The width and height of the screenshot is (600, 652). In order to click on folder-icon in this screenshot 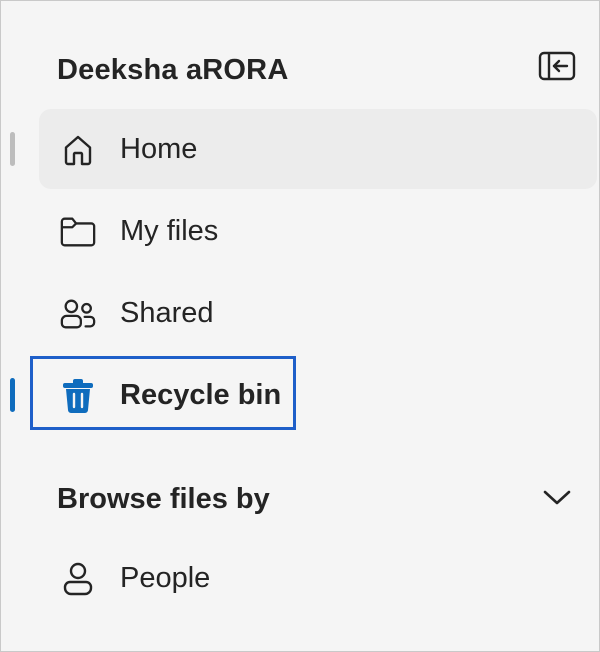, I will do `click(78, 232)`.